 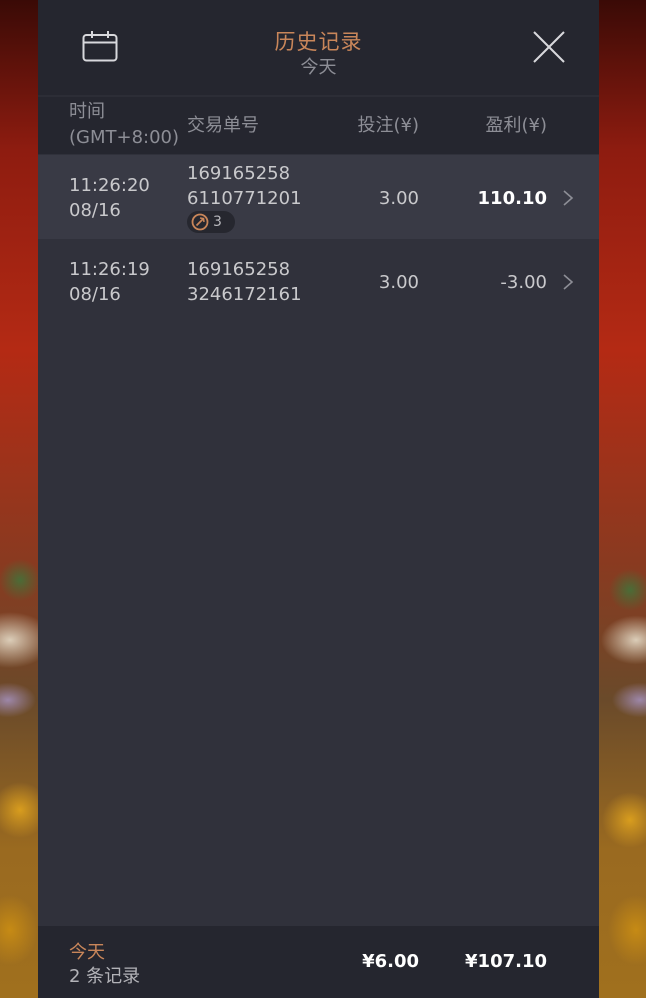 What do you see at coordinates (390, 961) in the screenshot?
I see `summary-total-bet: ¥6.00` at bounding box center [390, 961].